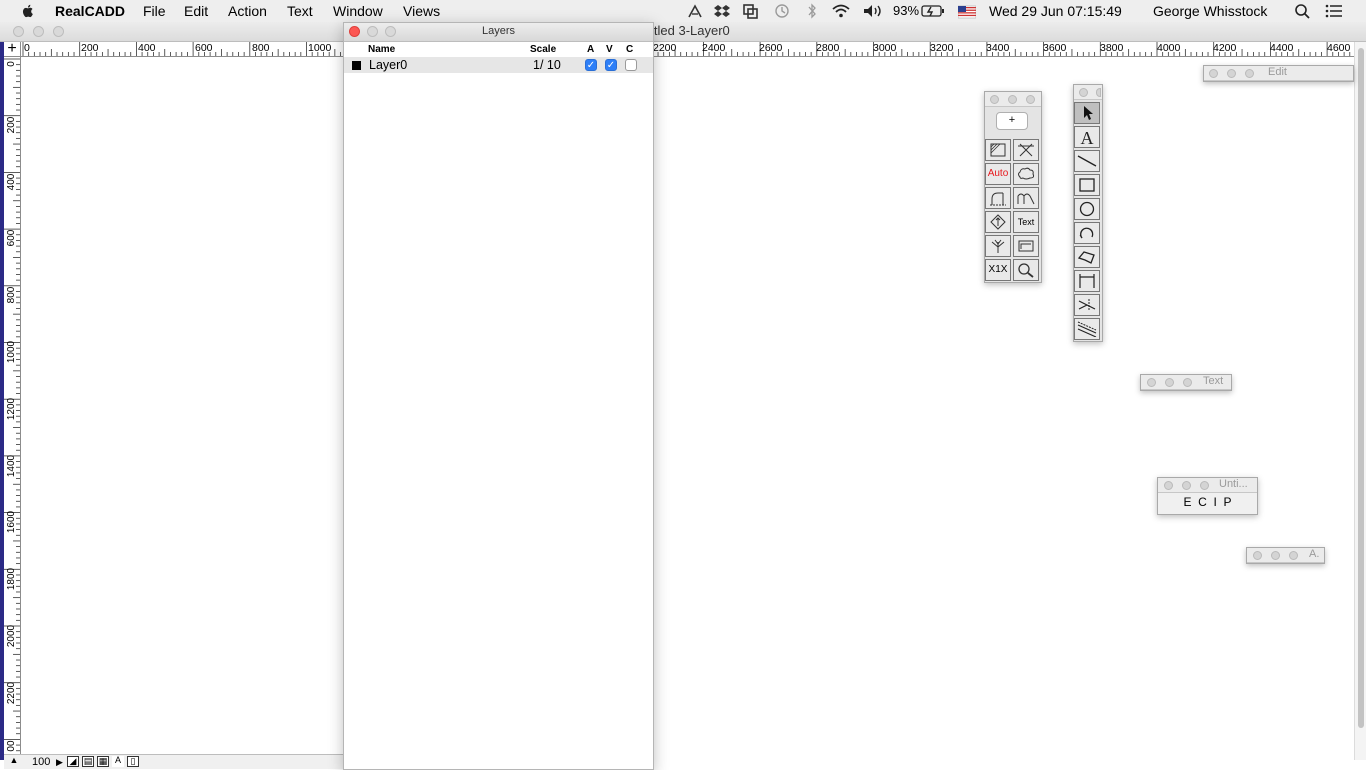 Image resolution: width=1366 pixels, height=770 pixels. What do you see at coordinates (609, 49) in the screenshot?
I see `column-header-v: V` at bounding box center [609, 49].